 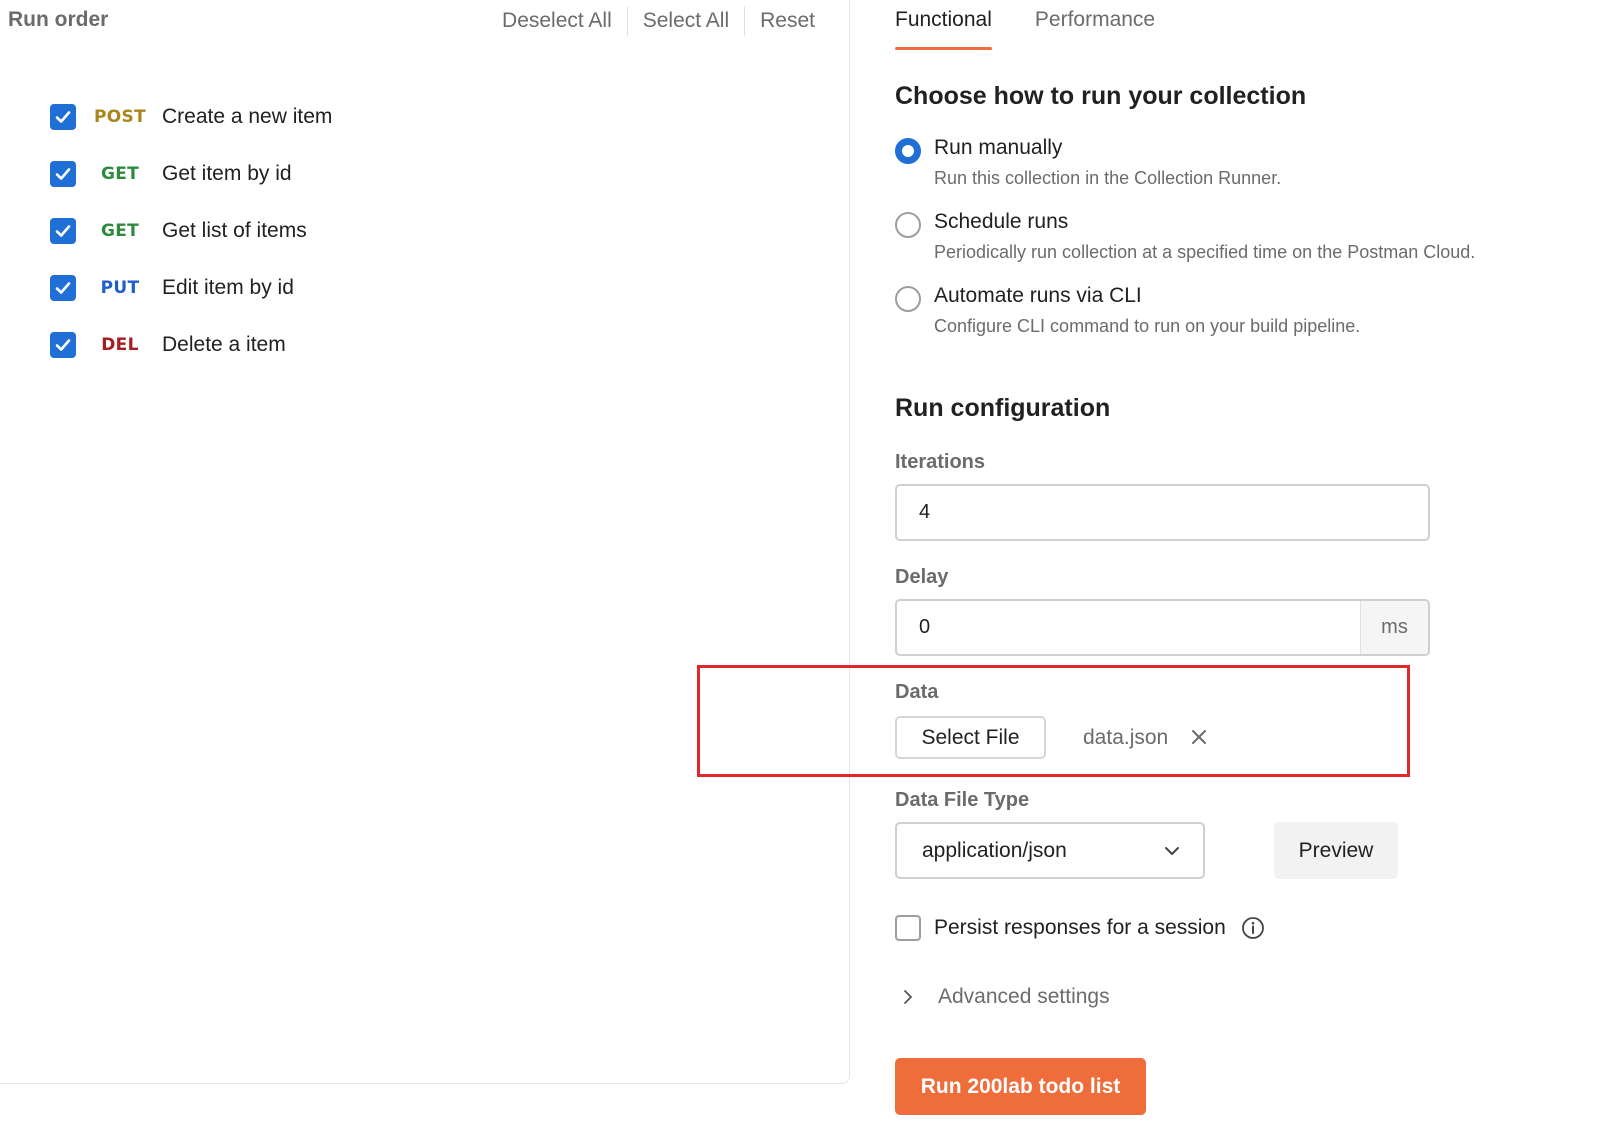 What do you see at coordinates (1172, 851) in the screenshot?
I see `chevron-down-icon` at bounding box center [1172, 851].